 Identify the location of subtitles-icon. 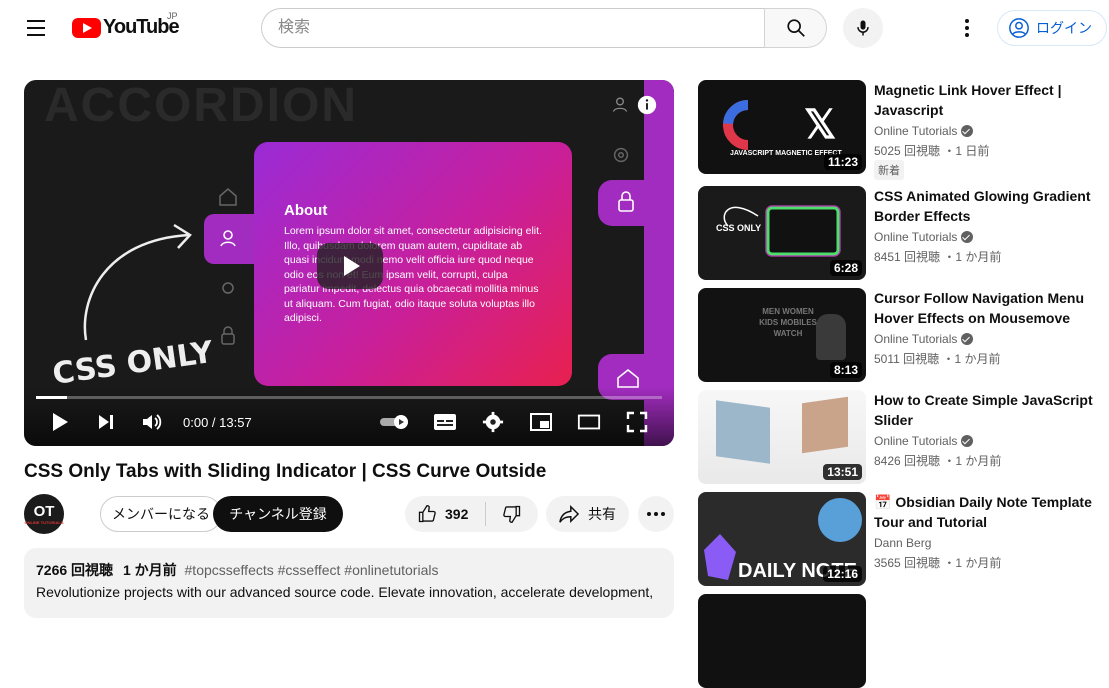
(445, 422).